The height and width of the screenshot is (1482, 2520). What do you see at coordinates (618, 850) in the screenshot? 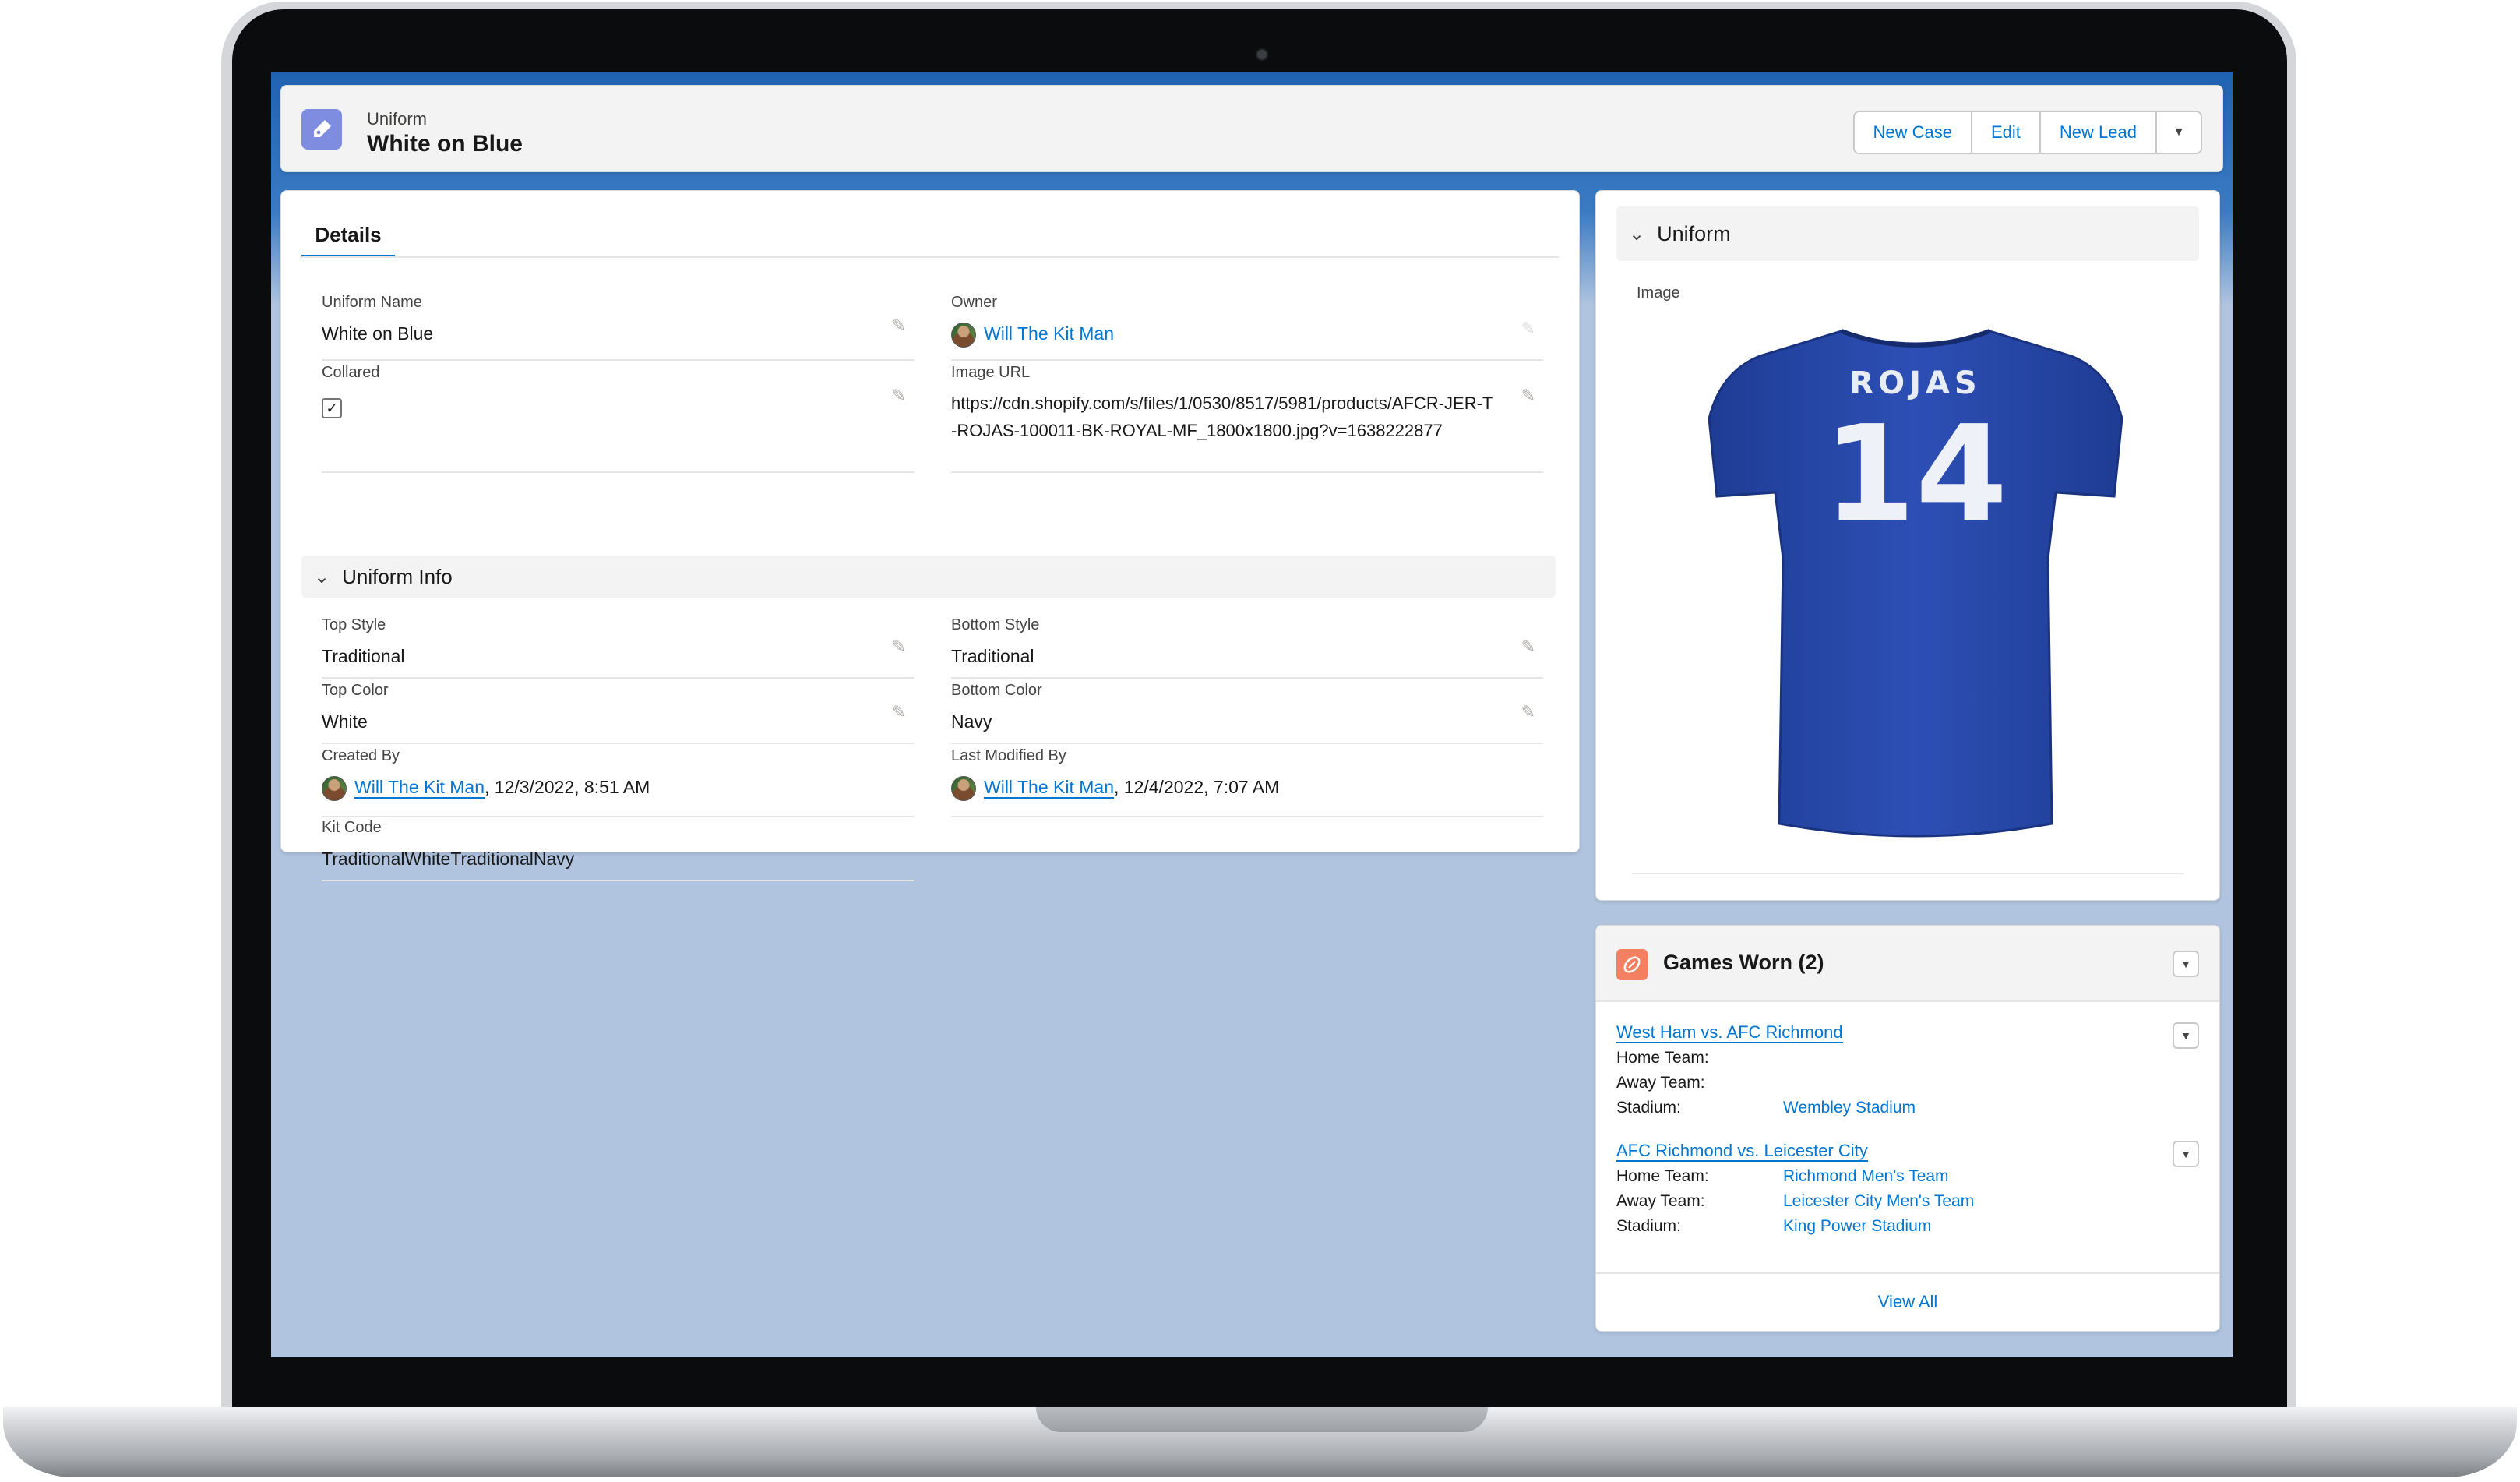
I see `field-kit-code: Kit Code TraditionalWhiteTraditionalNavy` at bounding box center [618, 850].